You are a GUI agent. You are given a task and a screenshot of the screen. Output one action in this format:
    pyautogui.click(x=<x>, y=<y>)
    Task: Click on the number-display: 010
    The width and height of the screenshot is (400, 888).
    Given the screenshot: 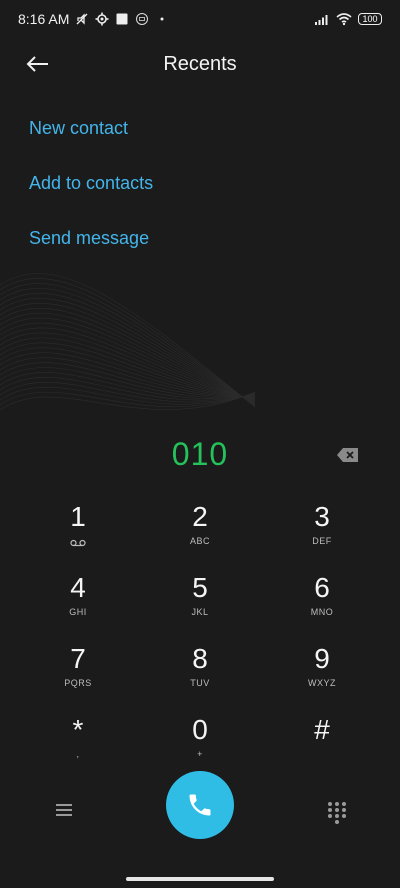 What is the action you would take?
    pyautogui.click(x=200, y=457)
    